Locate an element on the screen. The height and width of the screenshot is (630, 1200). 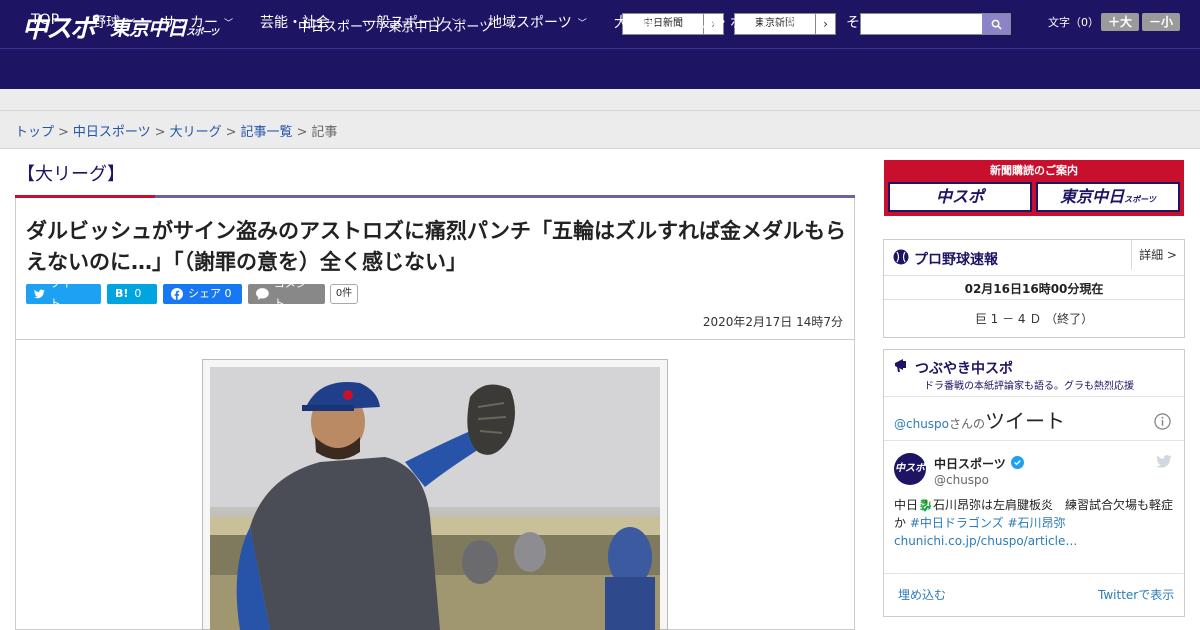
hatena-b-icon: B! is located at coordinates (122, 293).